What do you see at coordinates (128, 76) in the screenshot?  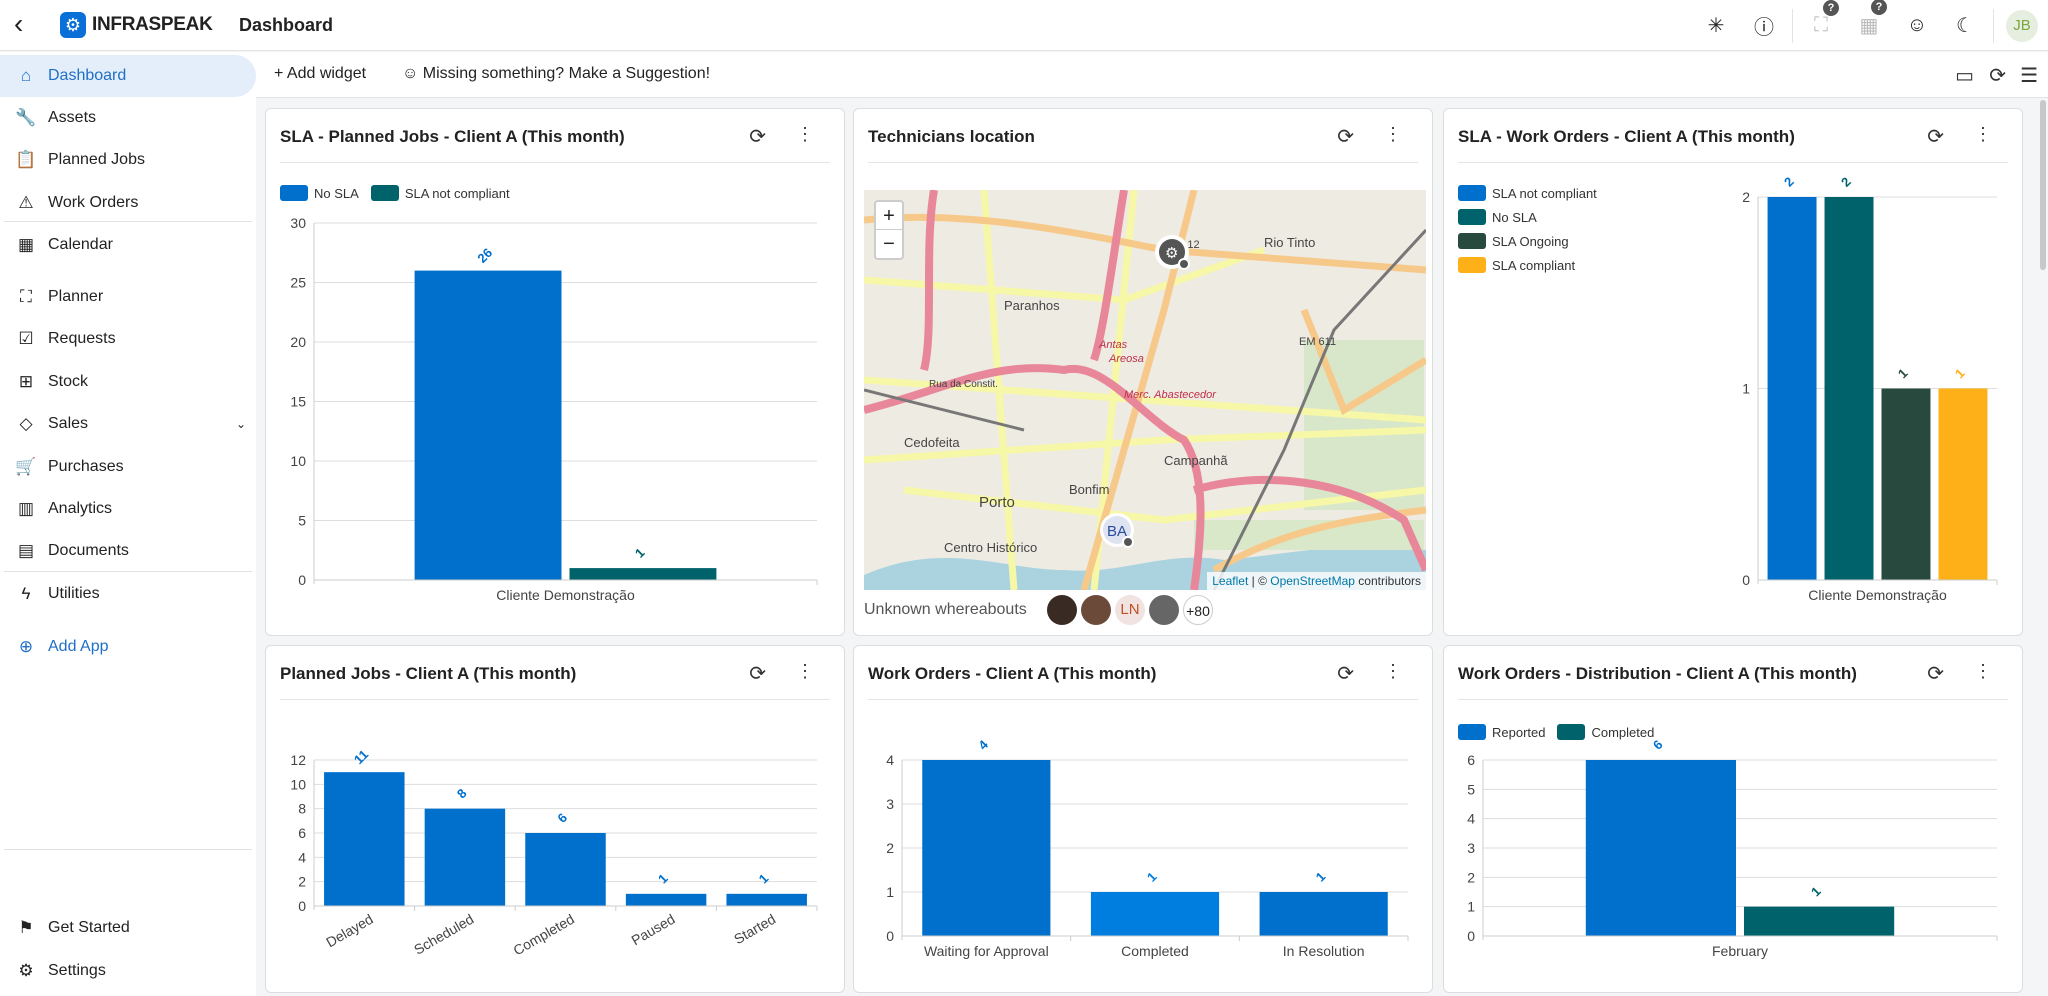 I see `sidebar-item-dashboard: ⌂ Dashboard` at bounding box center [128, 76].